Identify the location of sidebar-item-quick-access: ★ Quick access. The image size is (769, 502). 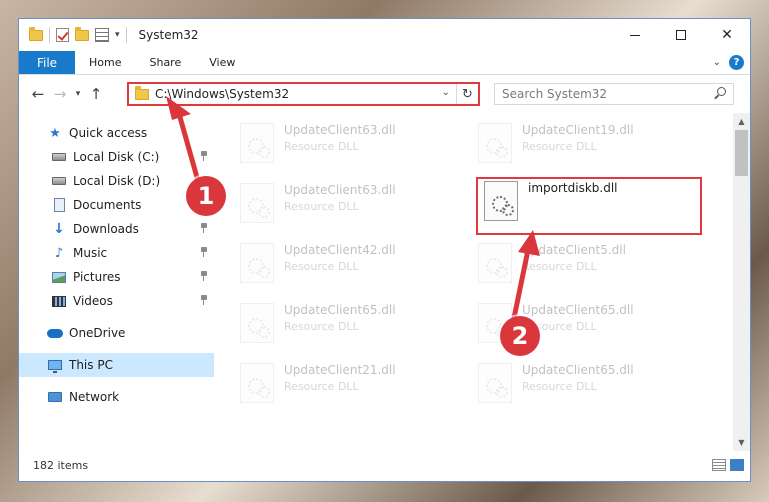
(116, 133).